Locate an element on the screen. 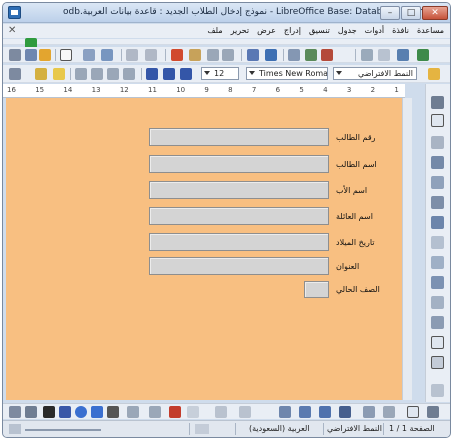 The image size is (453, 440). status-language: العربية (السعودية) is located at coordinates (279, 428).